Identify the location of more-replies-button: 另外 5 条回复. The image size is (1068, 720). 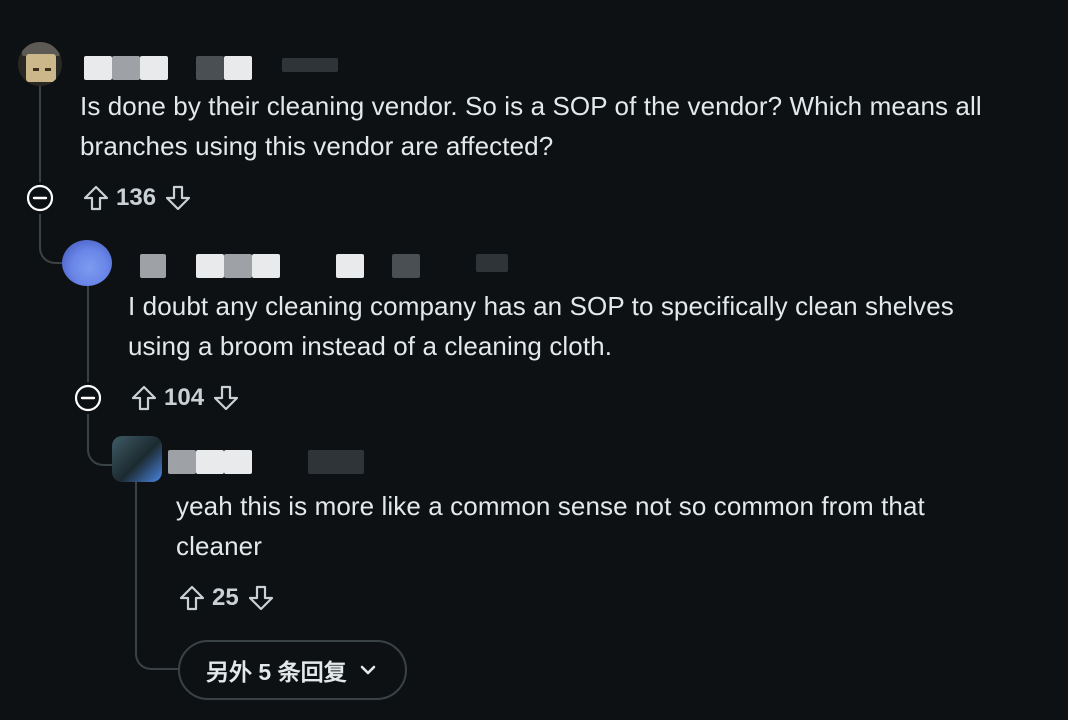
(292, 670).